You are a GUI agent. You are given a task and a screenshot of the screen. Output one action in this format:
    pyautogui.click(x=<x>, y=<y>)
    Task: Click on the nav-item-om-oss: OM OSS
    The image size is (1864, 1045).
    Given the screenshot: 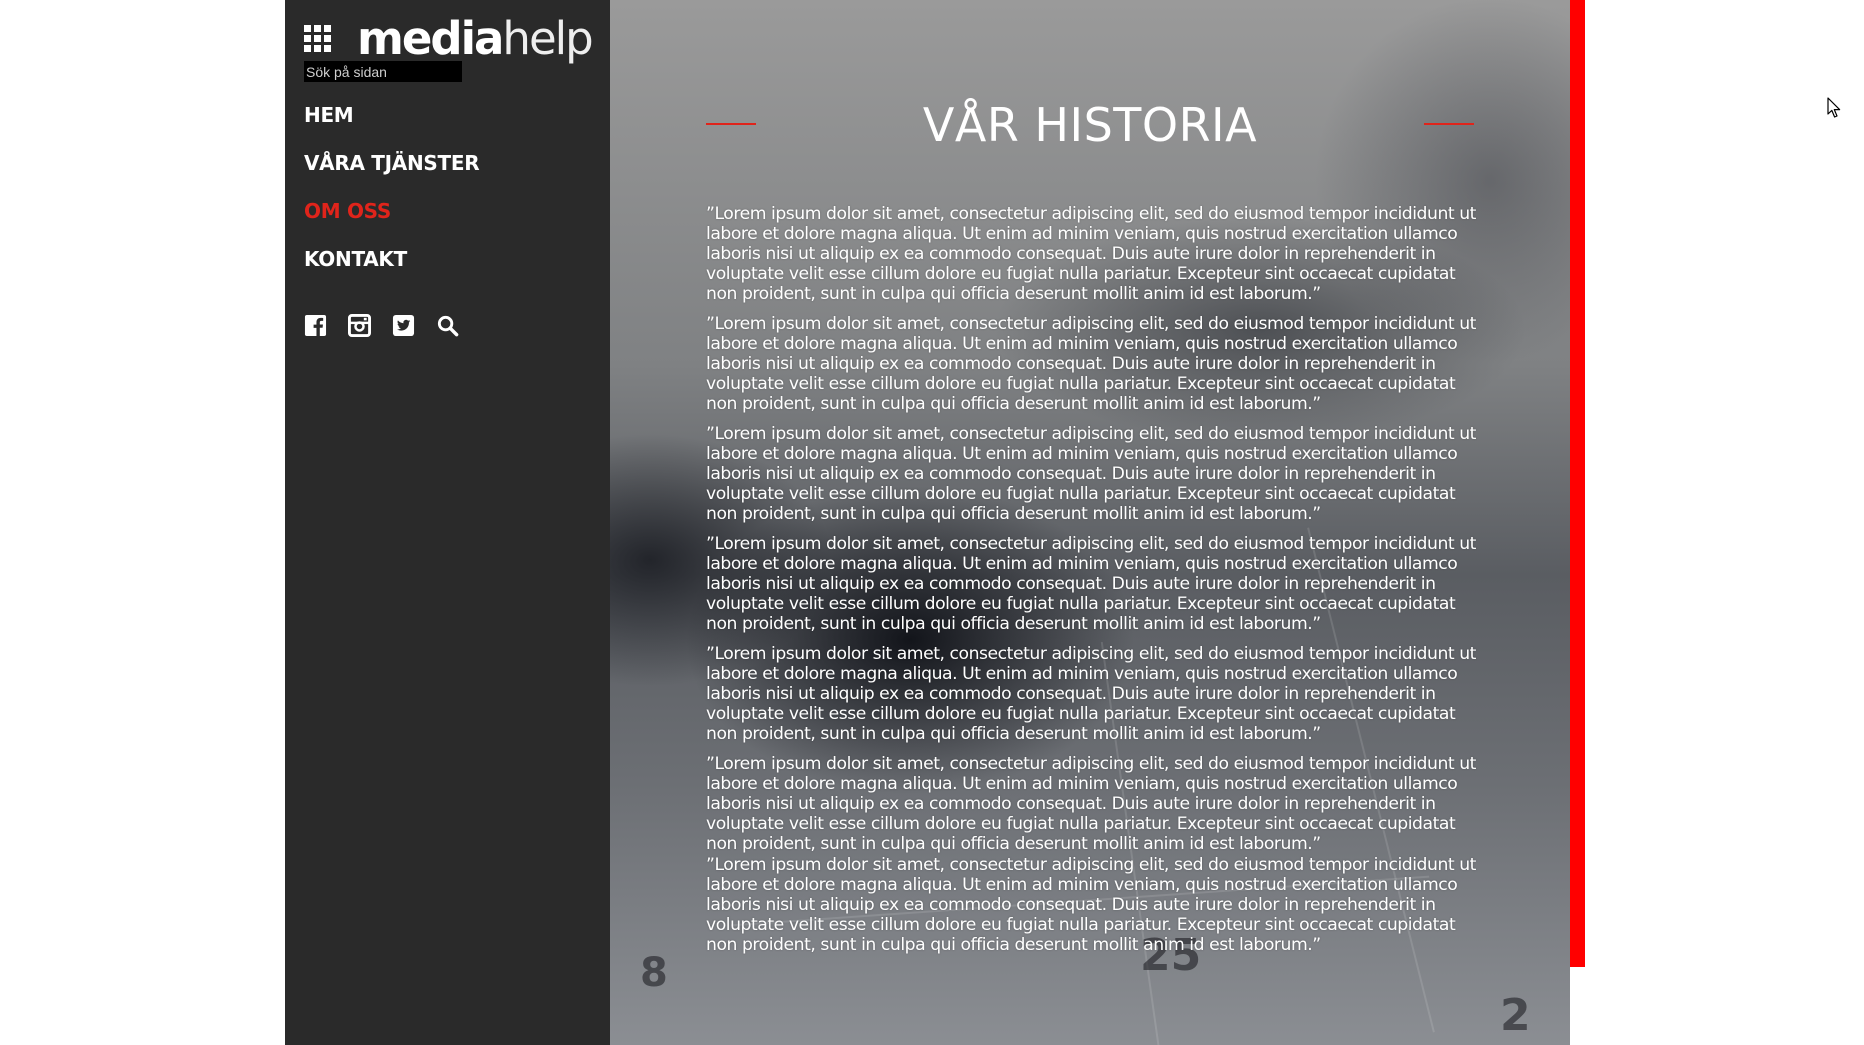 What is the action you would take?
    pyautogui.click(x=391, y=220)
    